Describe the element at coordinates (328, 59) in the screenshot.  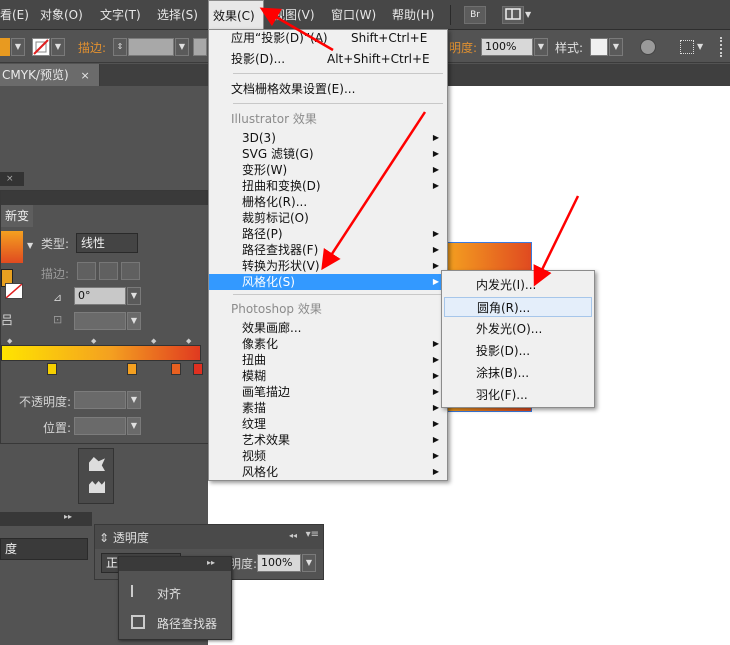
I see `menu-item-last-effect: 投影(D)... Alt+Shift+Ctrl+E` at that location.